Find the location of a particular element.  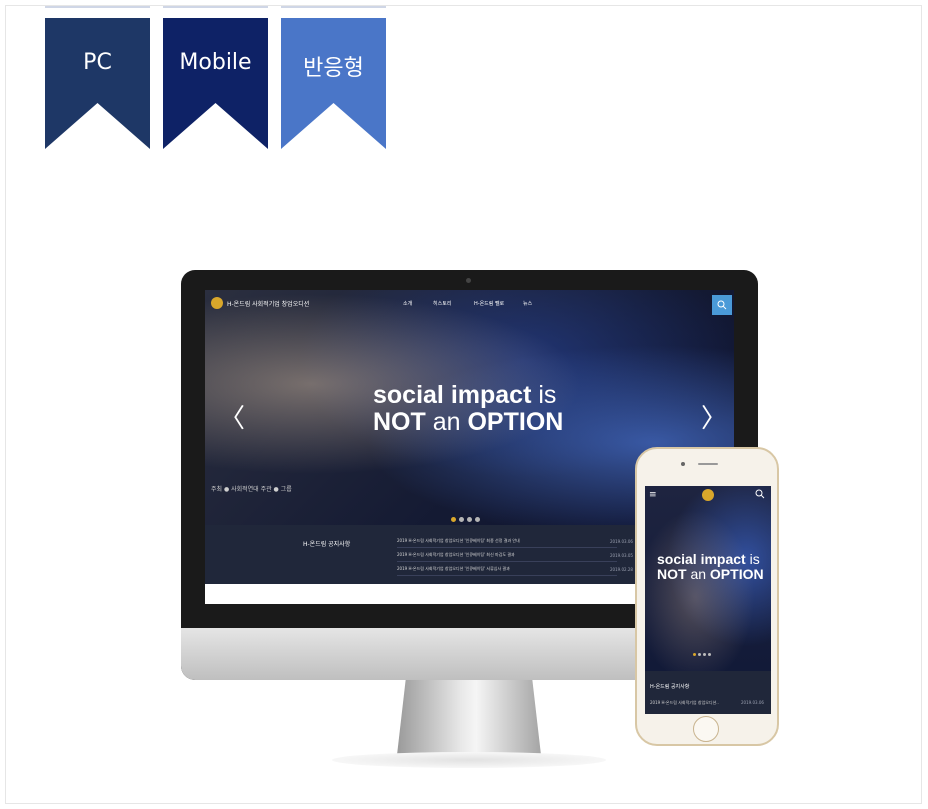

next-slide-arrow-icon: 〉 is located at coordinates (714, 416).